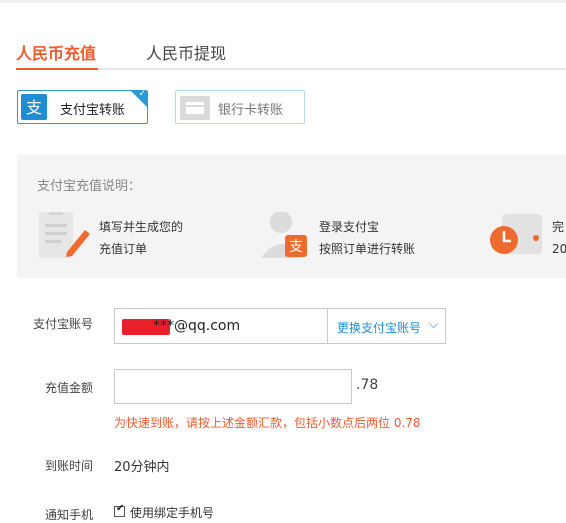 The width and height of the screenshot is (566, 523). Describe the element at coordinates (172, 512) in the screenshot. I see `use-bound-phone-label: 使用绑定手机号` at that location.